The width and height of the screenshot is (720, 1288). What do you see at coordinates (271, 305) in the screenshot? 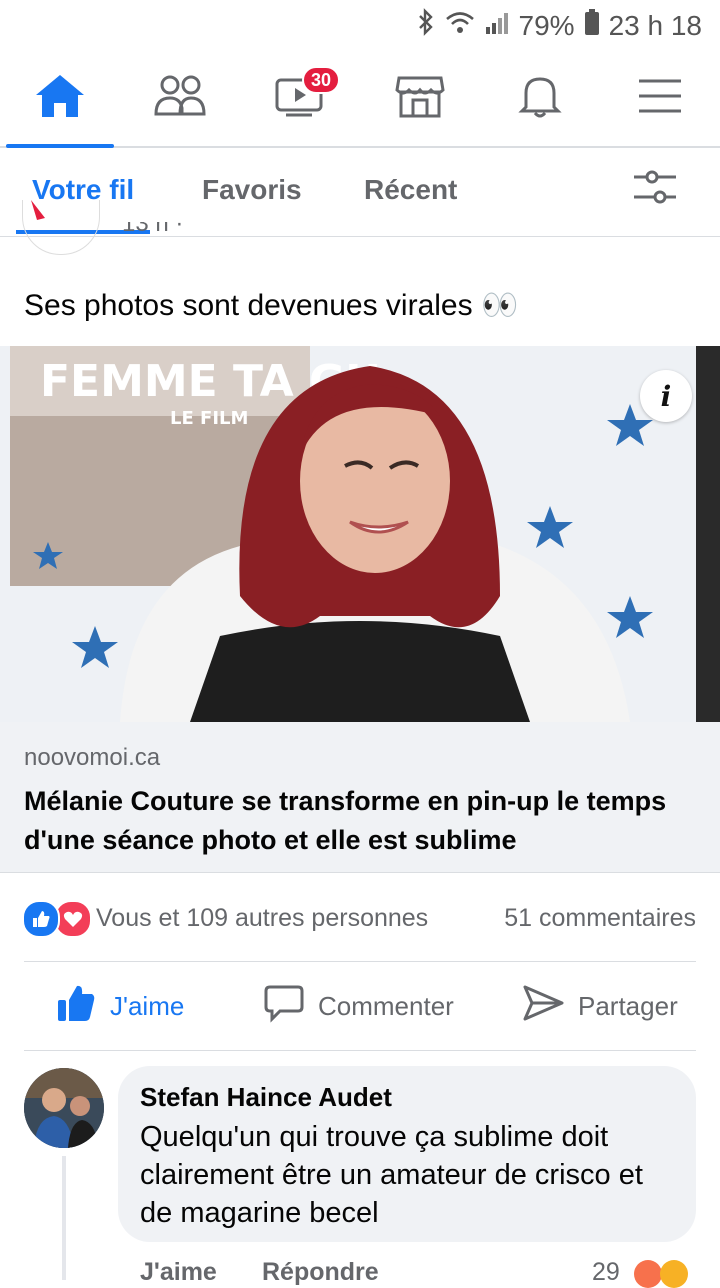
I see `post-text: Ses photos sont devenues virales 👀` at bounding box center [271, 305].